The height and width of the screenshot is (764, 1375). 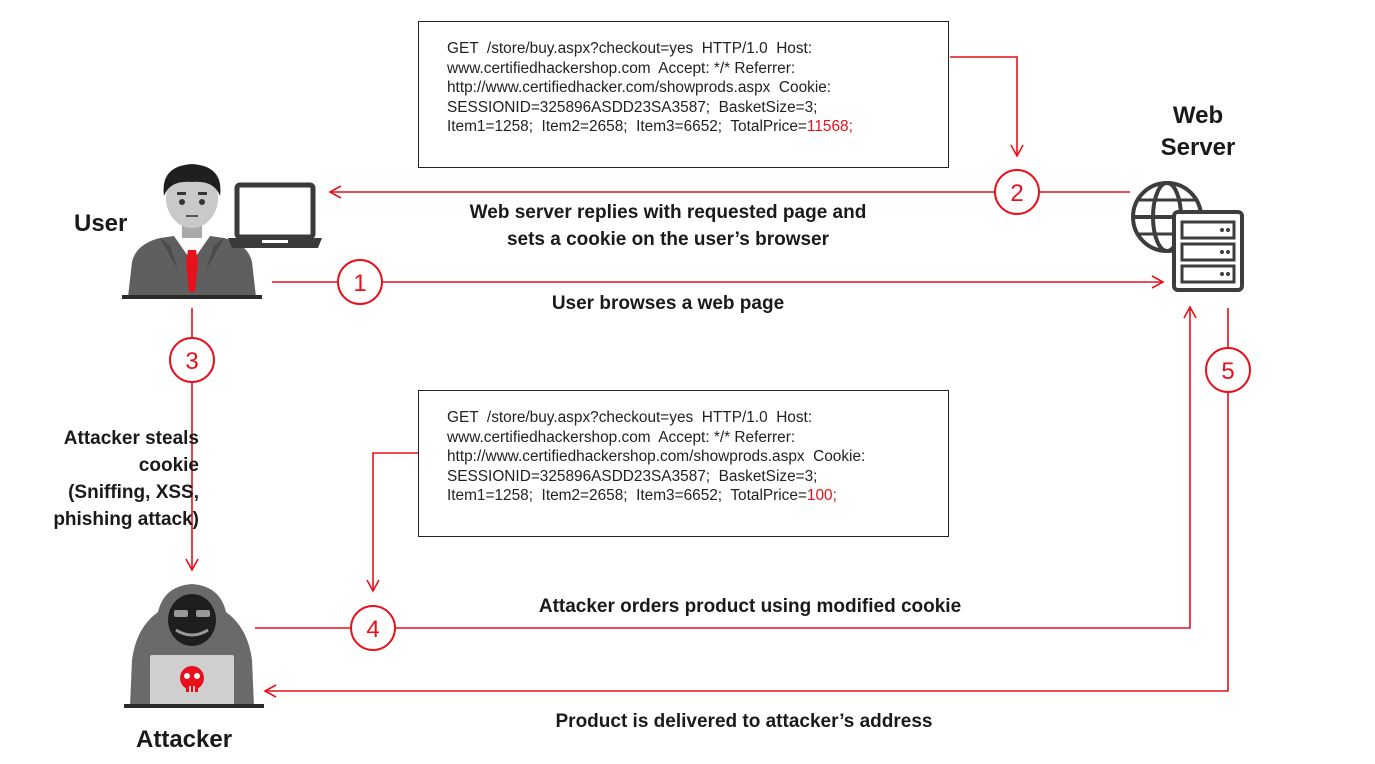 I want to click on step-badge-4: 4, so click(x=373, y=628).